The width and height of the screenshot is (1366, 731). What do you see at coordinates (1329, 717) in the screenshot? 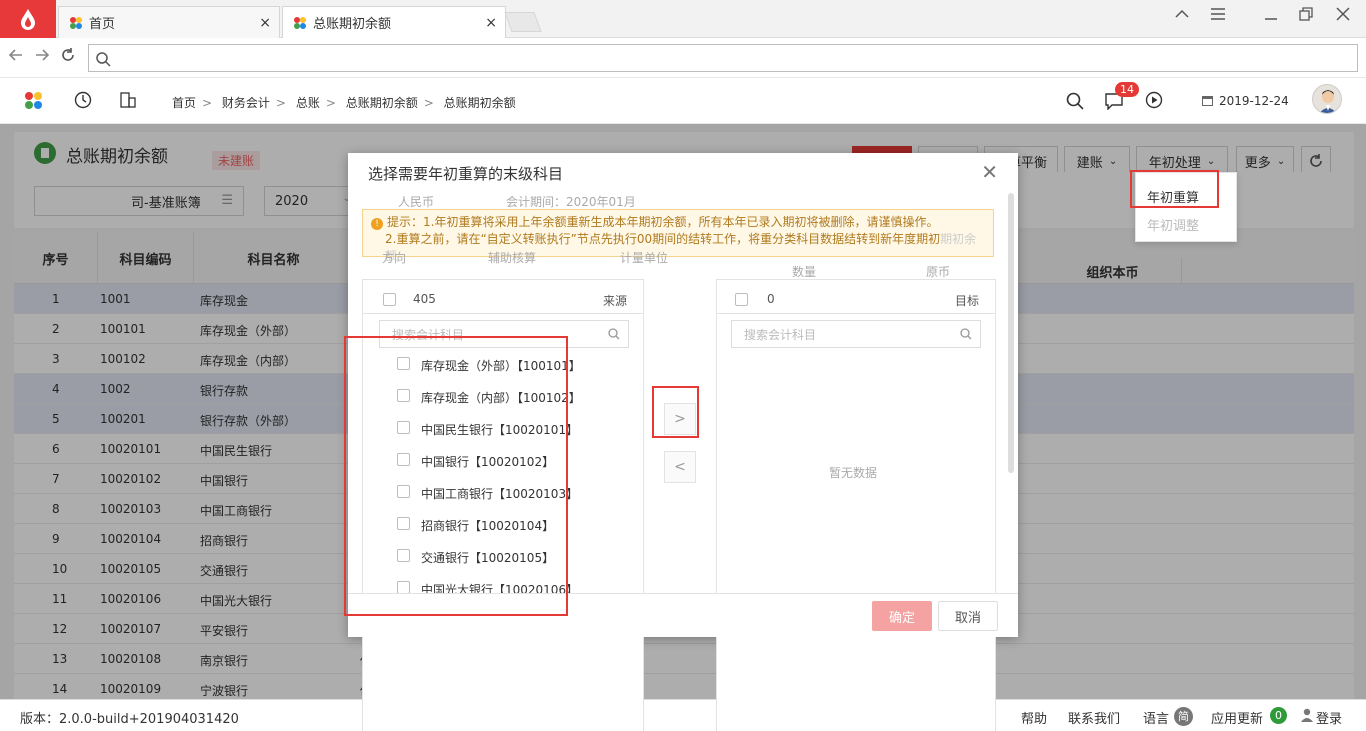
I see `login-link: 登录` at bounding box center [1329, 717].